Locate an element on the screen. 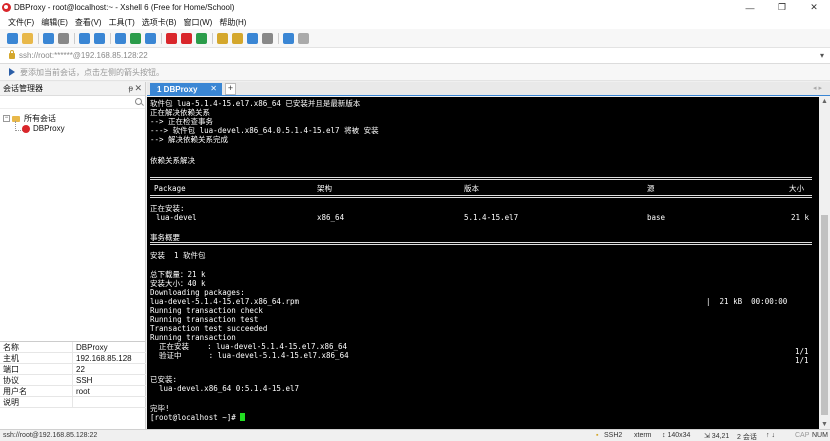 The height and width of the screenshot is (441, 830). tree-item-label: DBProxy is located at coordinates (49, 128).